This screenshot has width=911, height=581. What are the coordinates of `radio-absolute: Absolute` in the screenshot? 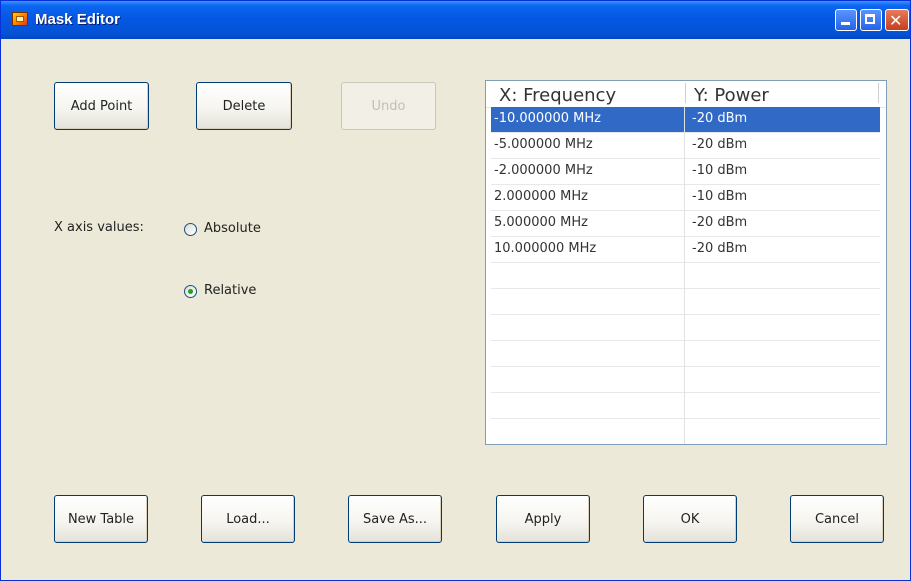 It's located at (234, 230).